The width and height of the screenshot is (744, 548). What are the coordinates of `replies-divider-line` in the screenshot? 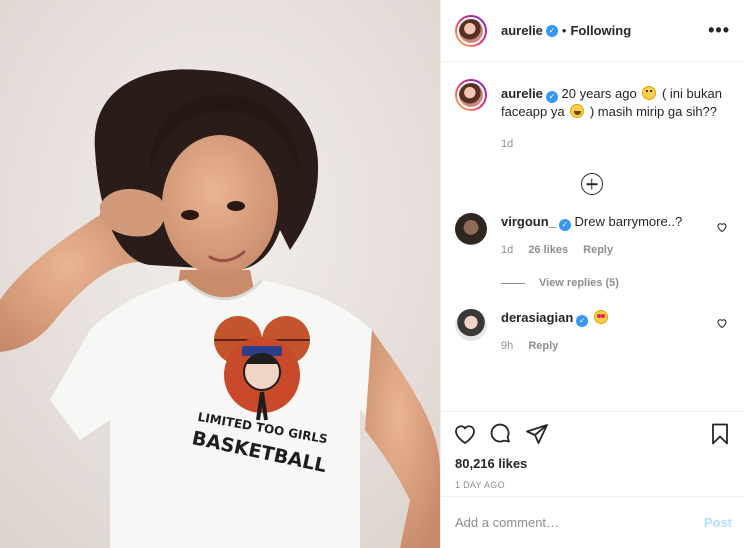 It's located at (513, 283).